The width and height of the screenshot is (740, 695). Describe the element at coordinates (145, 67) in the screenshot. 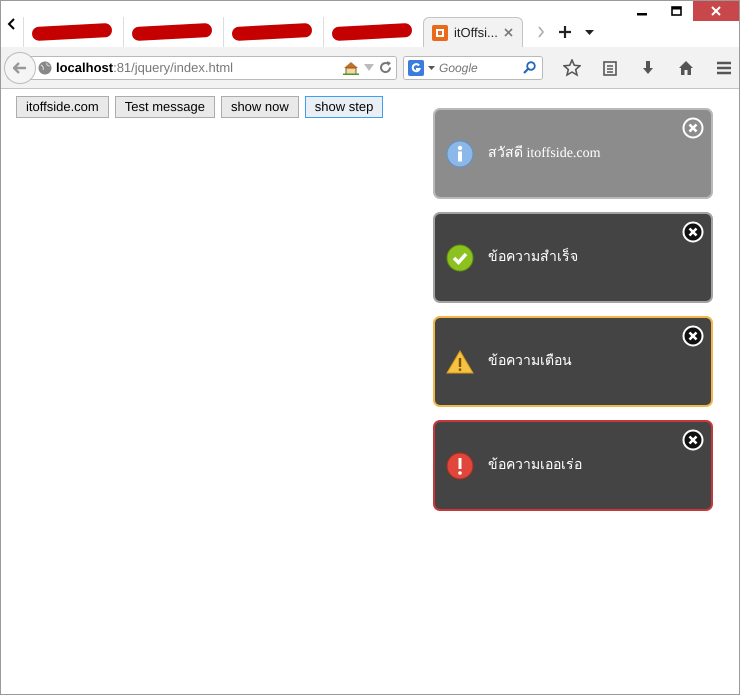

I see `url-text: localhost:81/jquery/index.html` at that location.